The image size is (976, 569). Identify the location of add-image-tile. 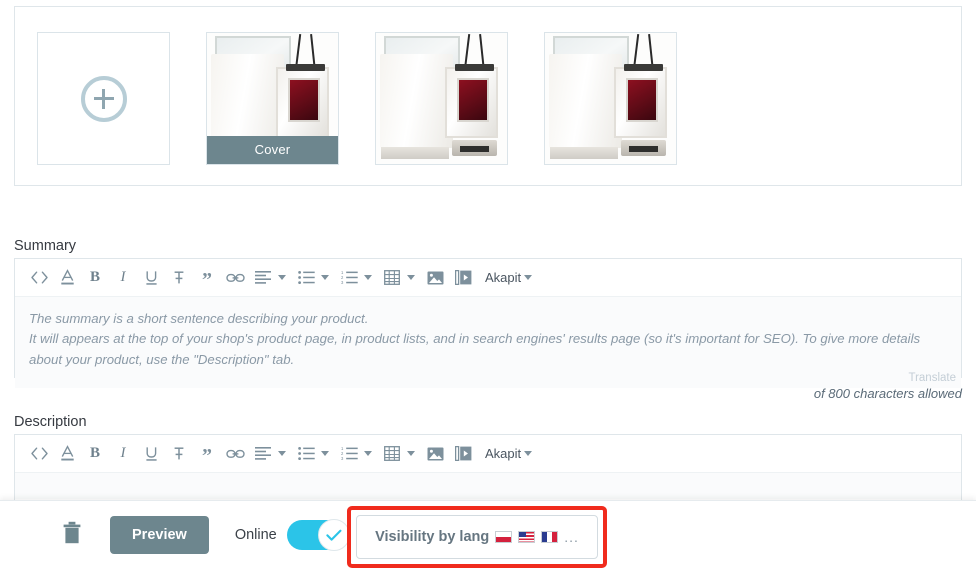
(103, 98).